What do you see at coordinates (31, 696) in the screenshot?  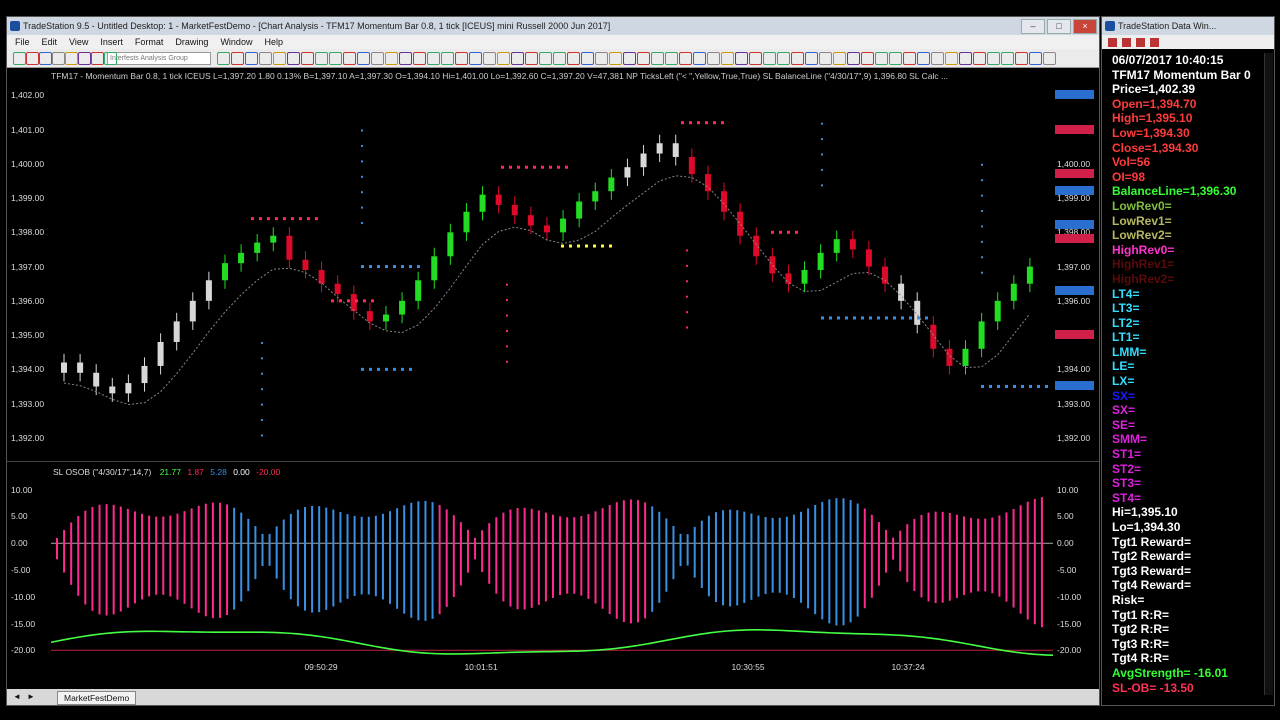 I see `tab-scroll-right-icon: ►` at bounding box center [31, 696].